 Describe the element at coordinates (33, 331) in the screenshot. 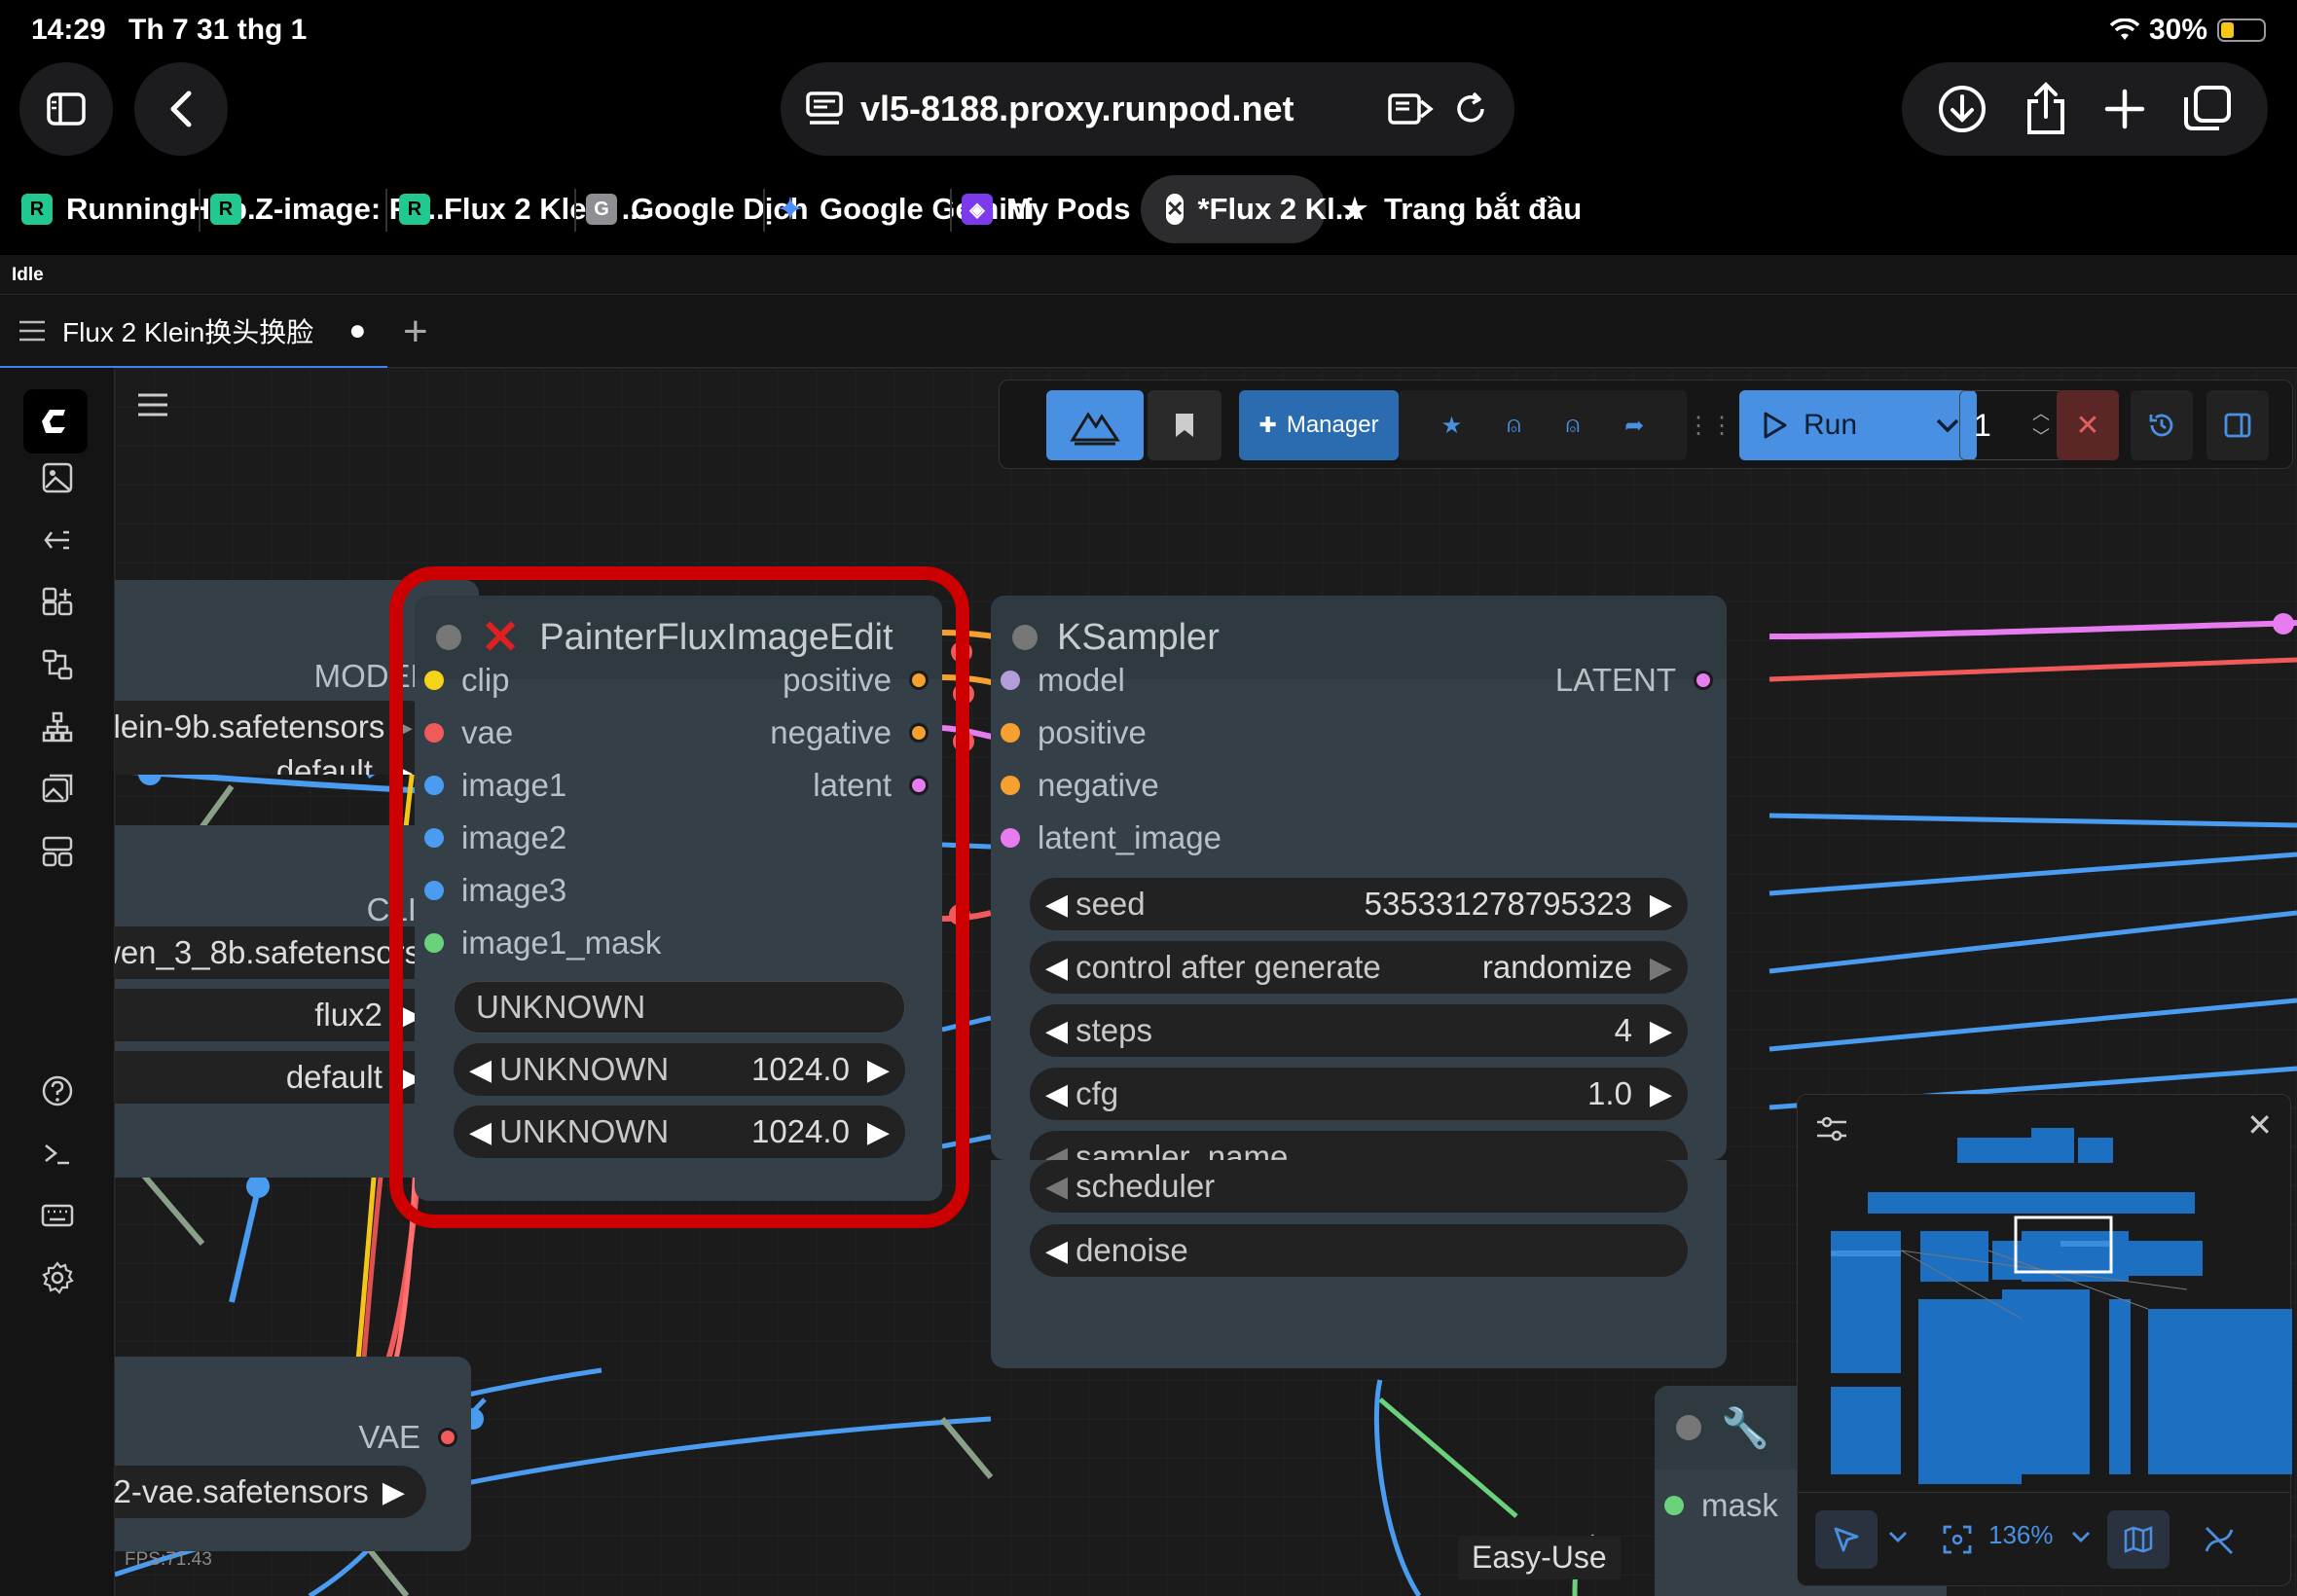

I see `hamburger-icon` at that location.